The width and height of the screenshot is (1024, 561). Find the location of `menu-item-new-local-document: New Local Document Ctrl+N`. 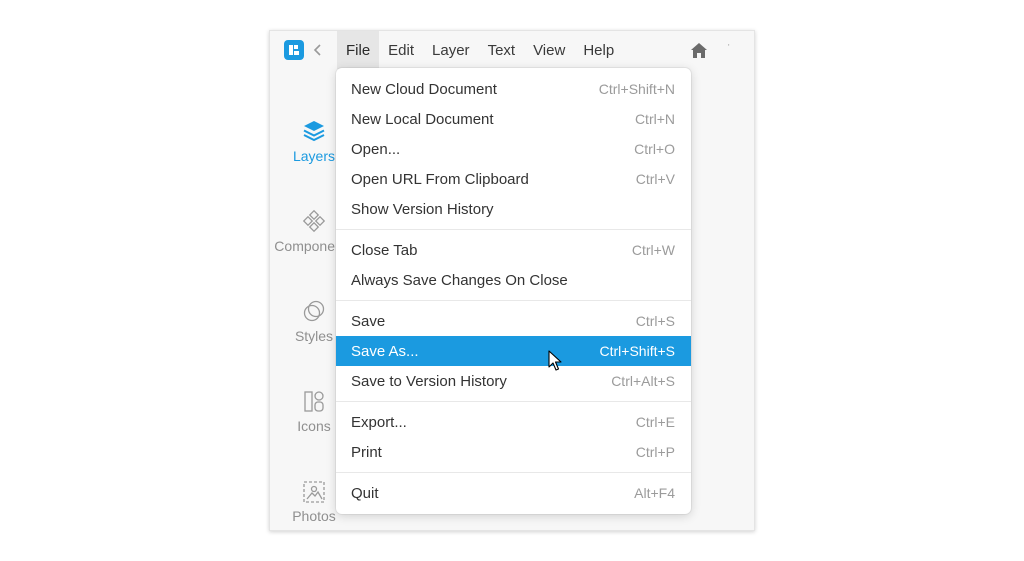

menu-item-new-local-document: New Local Document Ctrl+N is located at coordinates (513, 119).